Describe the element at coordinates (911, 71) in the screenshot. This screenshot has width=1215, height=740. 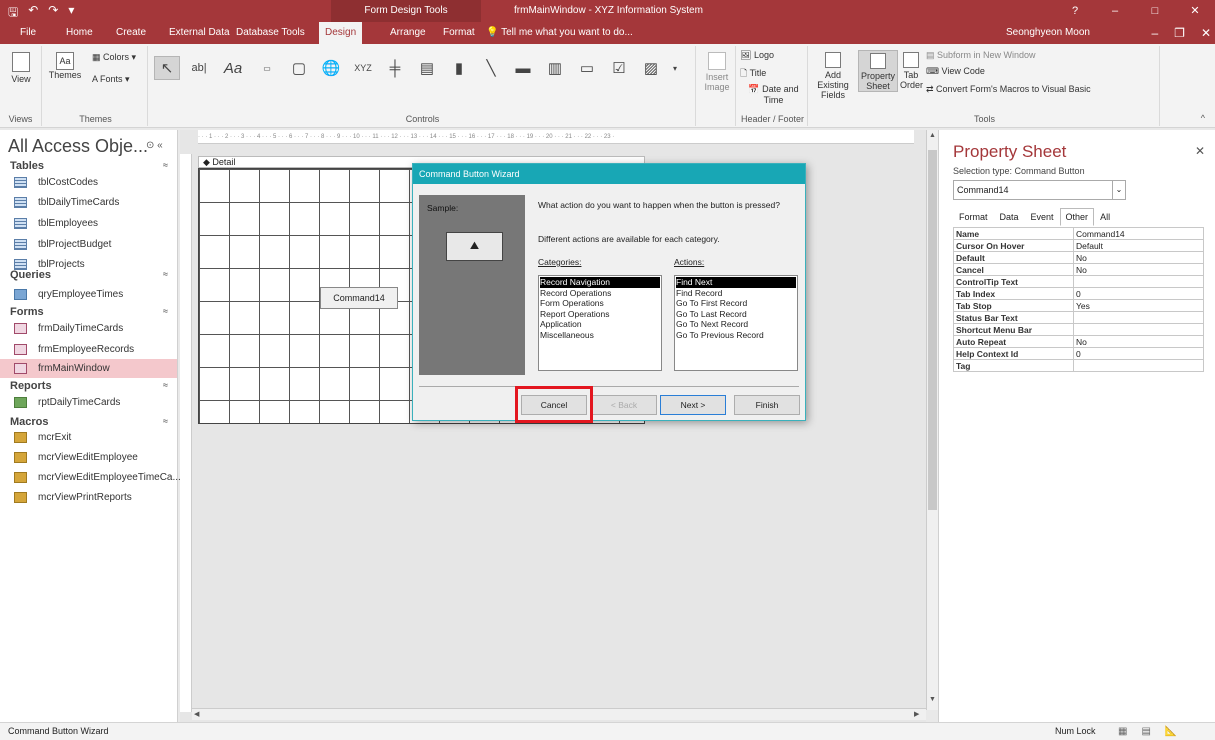
I see `tab-order-button: Tab Order` at that location.